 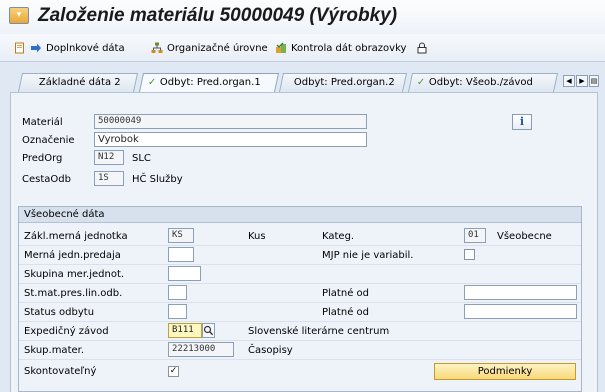 What do you see at coordinates (72, 255) in the screenshot?
I see `sales-unit-label: Merná jedn.predaja` at bounding box center [72, 255].